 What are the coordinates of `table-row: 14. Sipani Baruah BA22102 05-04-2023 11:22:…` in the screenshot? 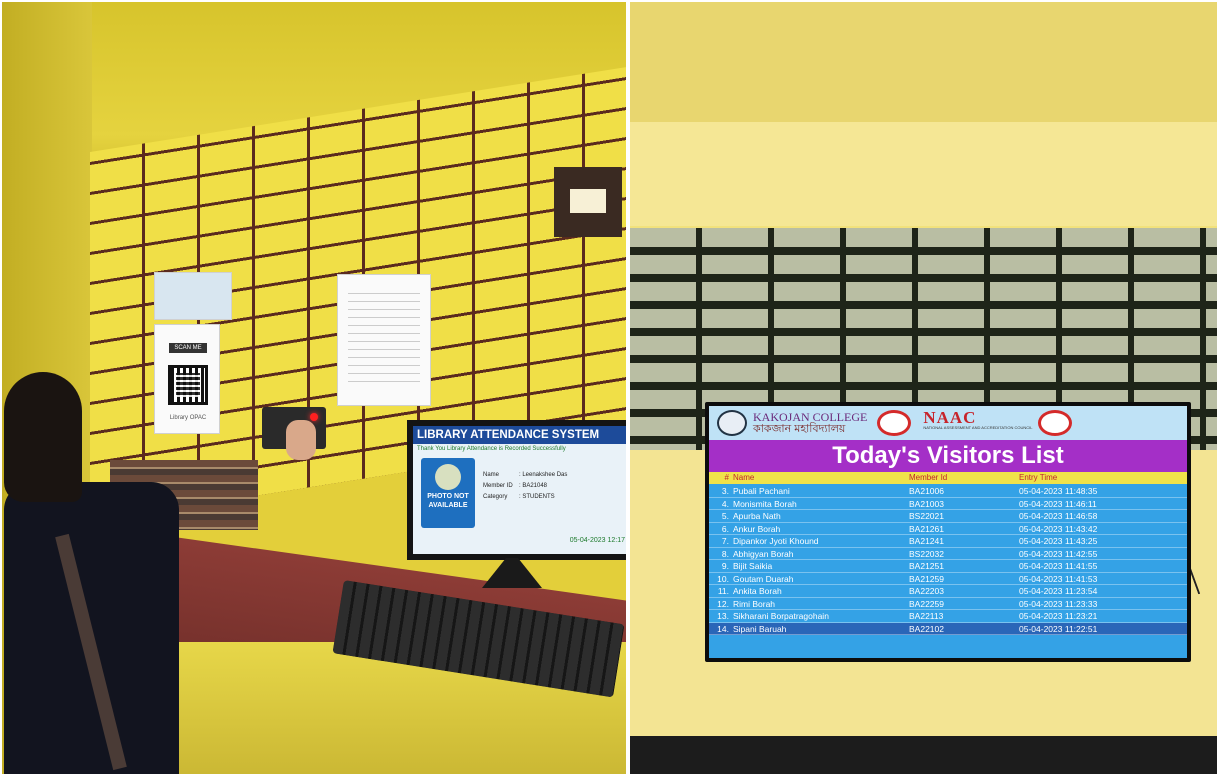 It's located at (948, 628).